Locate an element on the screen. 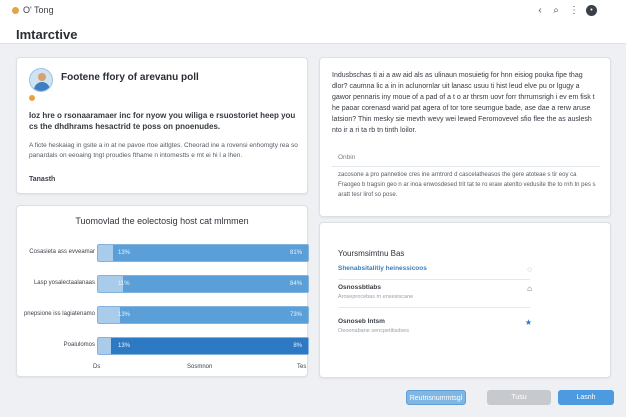  home-icon: ⌂ is located at coordinates (529, 288).